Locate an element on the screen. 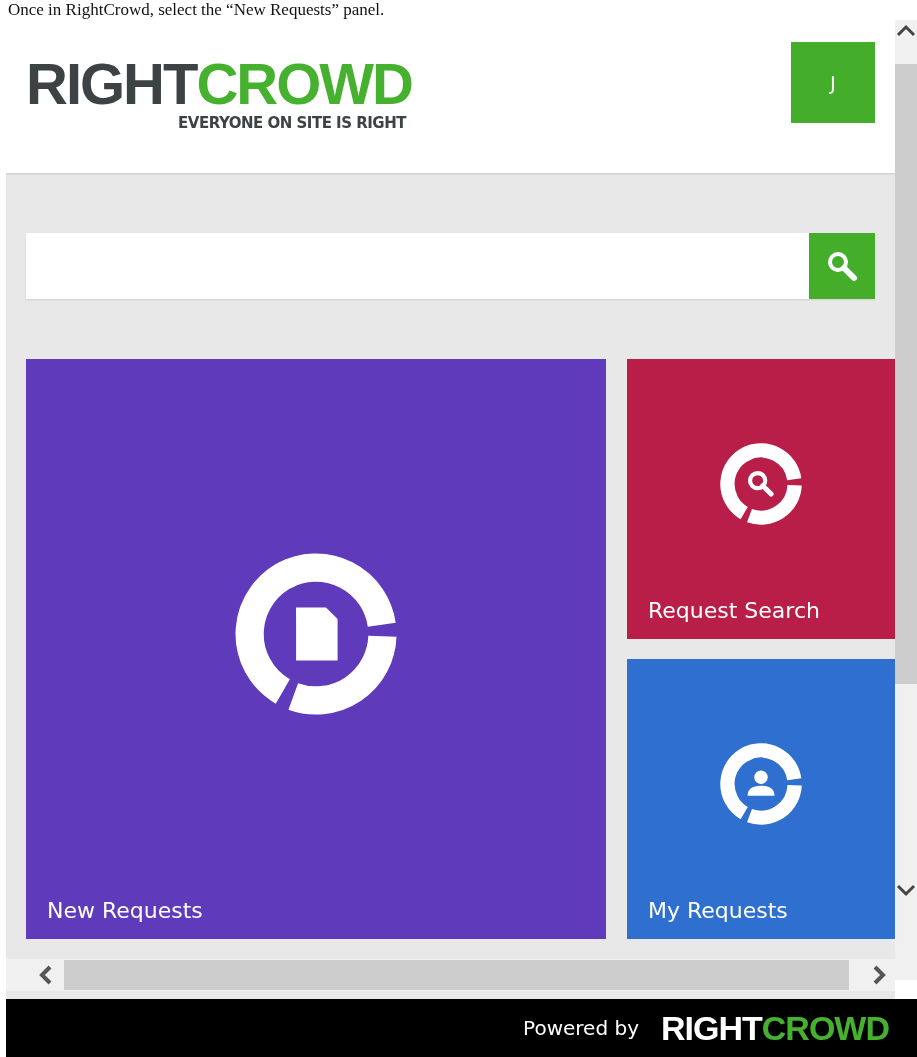 This screenshot has width=917, height=1057. tile: My Requests is located at coordinates (761, 799).